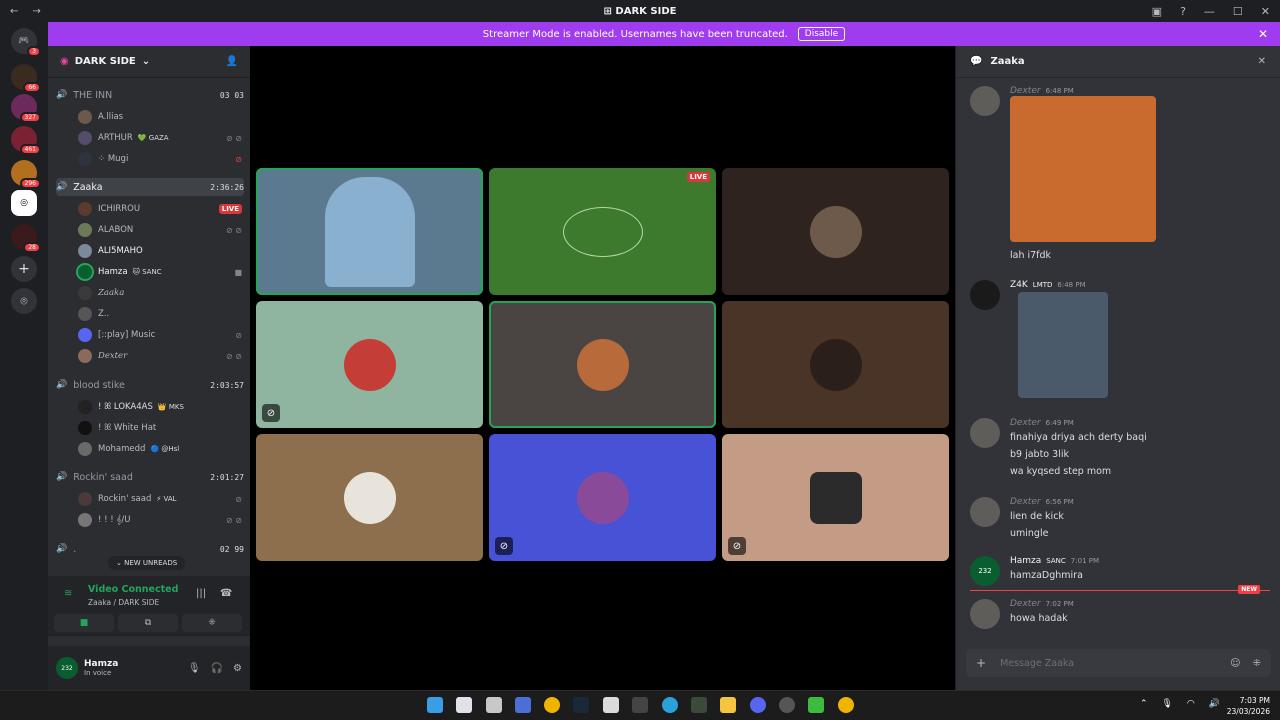 The height and width of the screenshot is (720, 1280). What do you see at coordinates (160, 159) in the screenshot?
I see `voice-user: ⁘ Mugi ⊘` at bounding box center [160, 159].